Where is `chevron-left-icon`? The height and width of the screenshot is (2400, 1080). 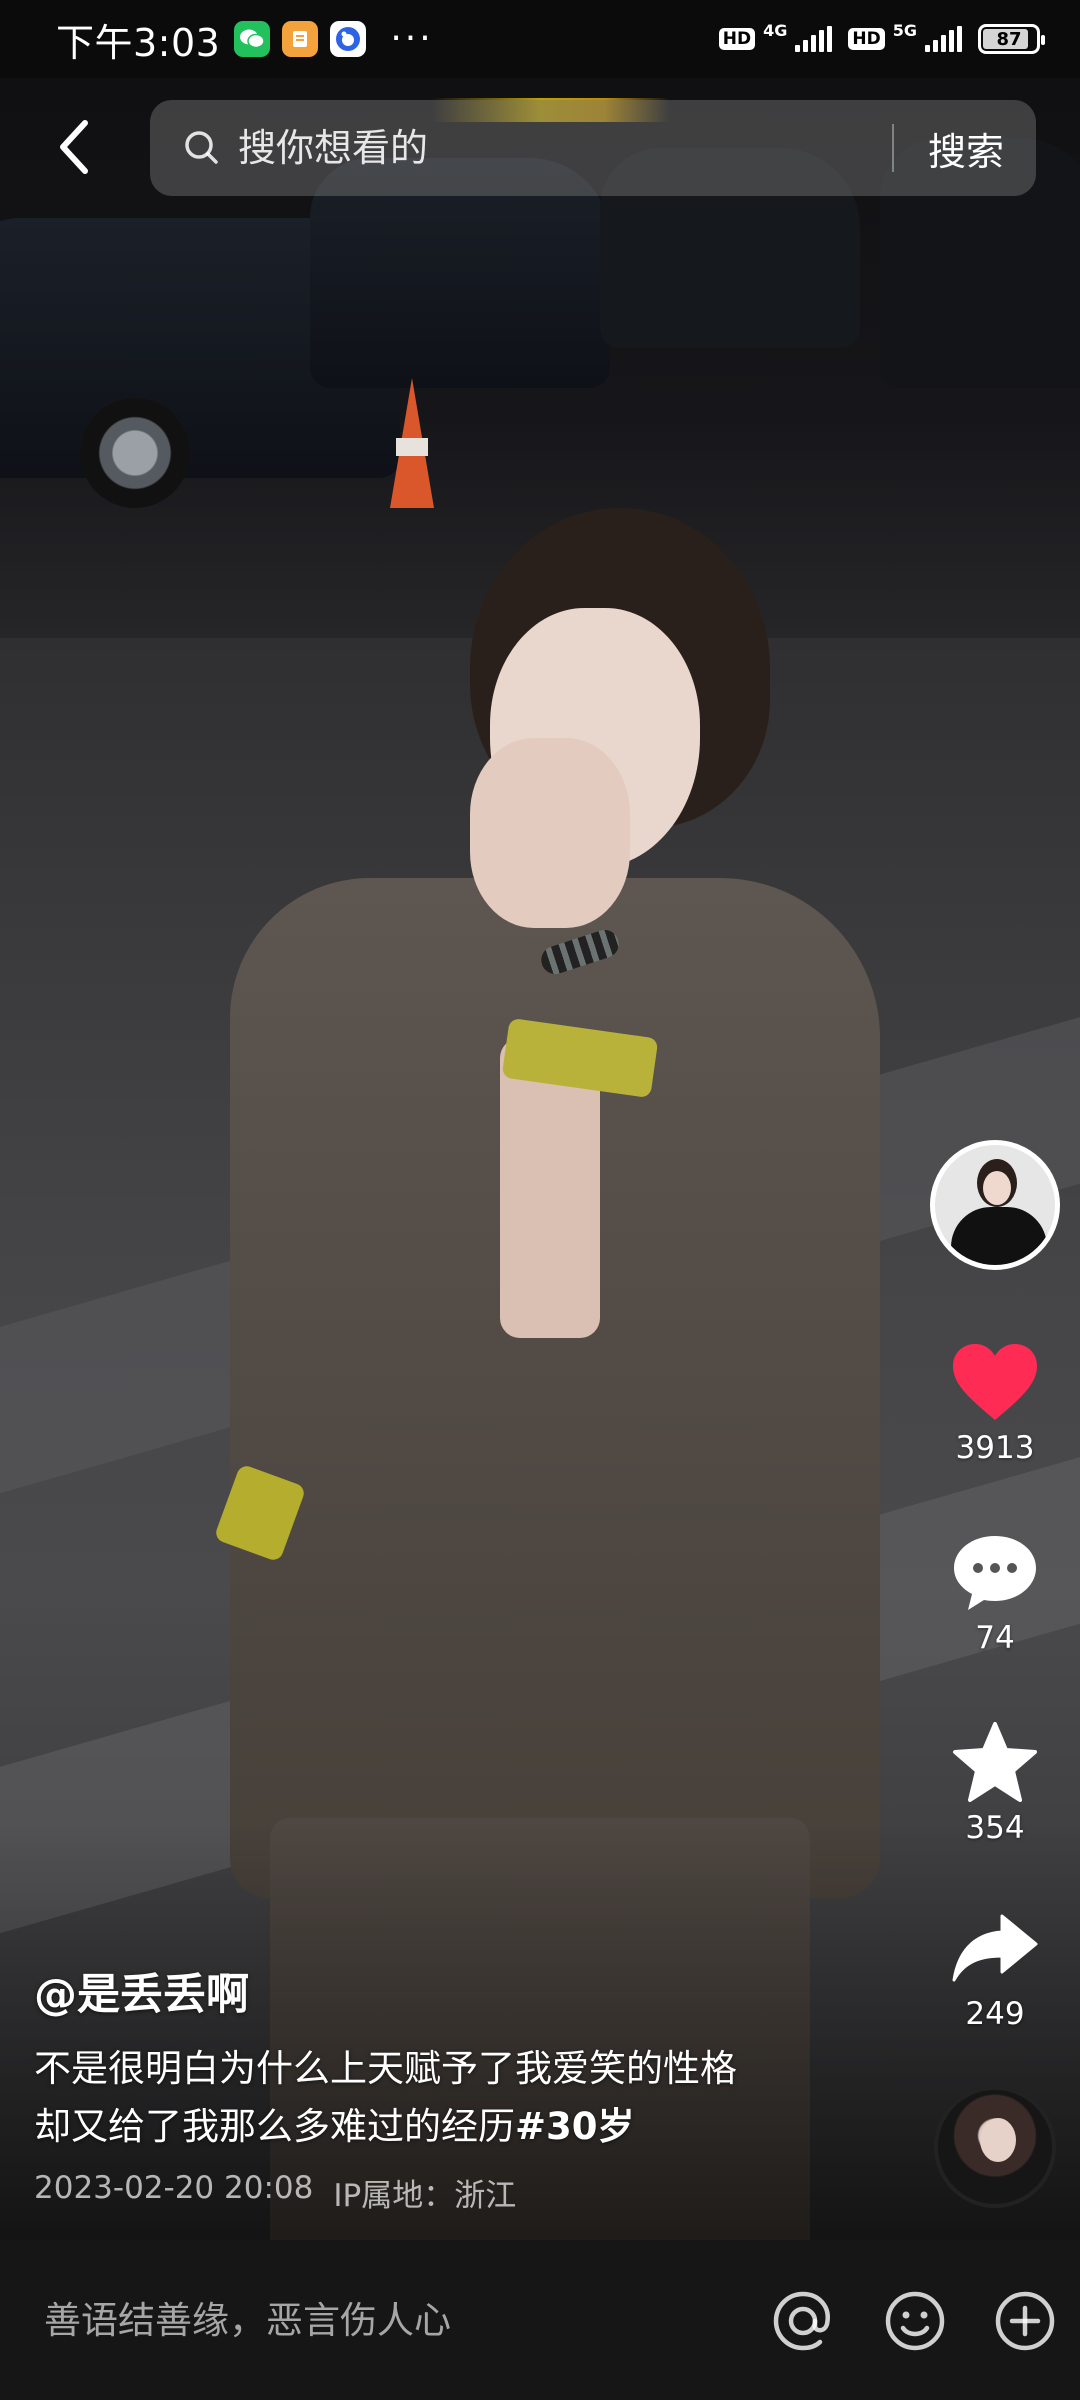
chevron-left-icon is located at coordinates (74, 147).